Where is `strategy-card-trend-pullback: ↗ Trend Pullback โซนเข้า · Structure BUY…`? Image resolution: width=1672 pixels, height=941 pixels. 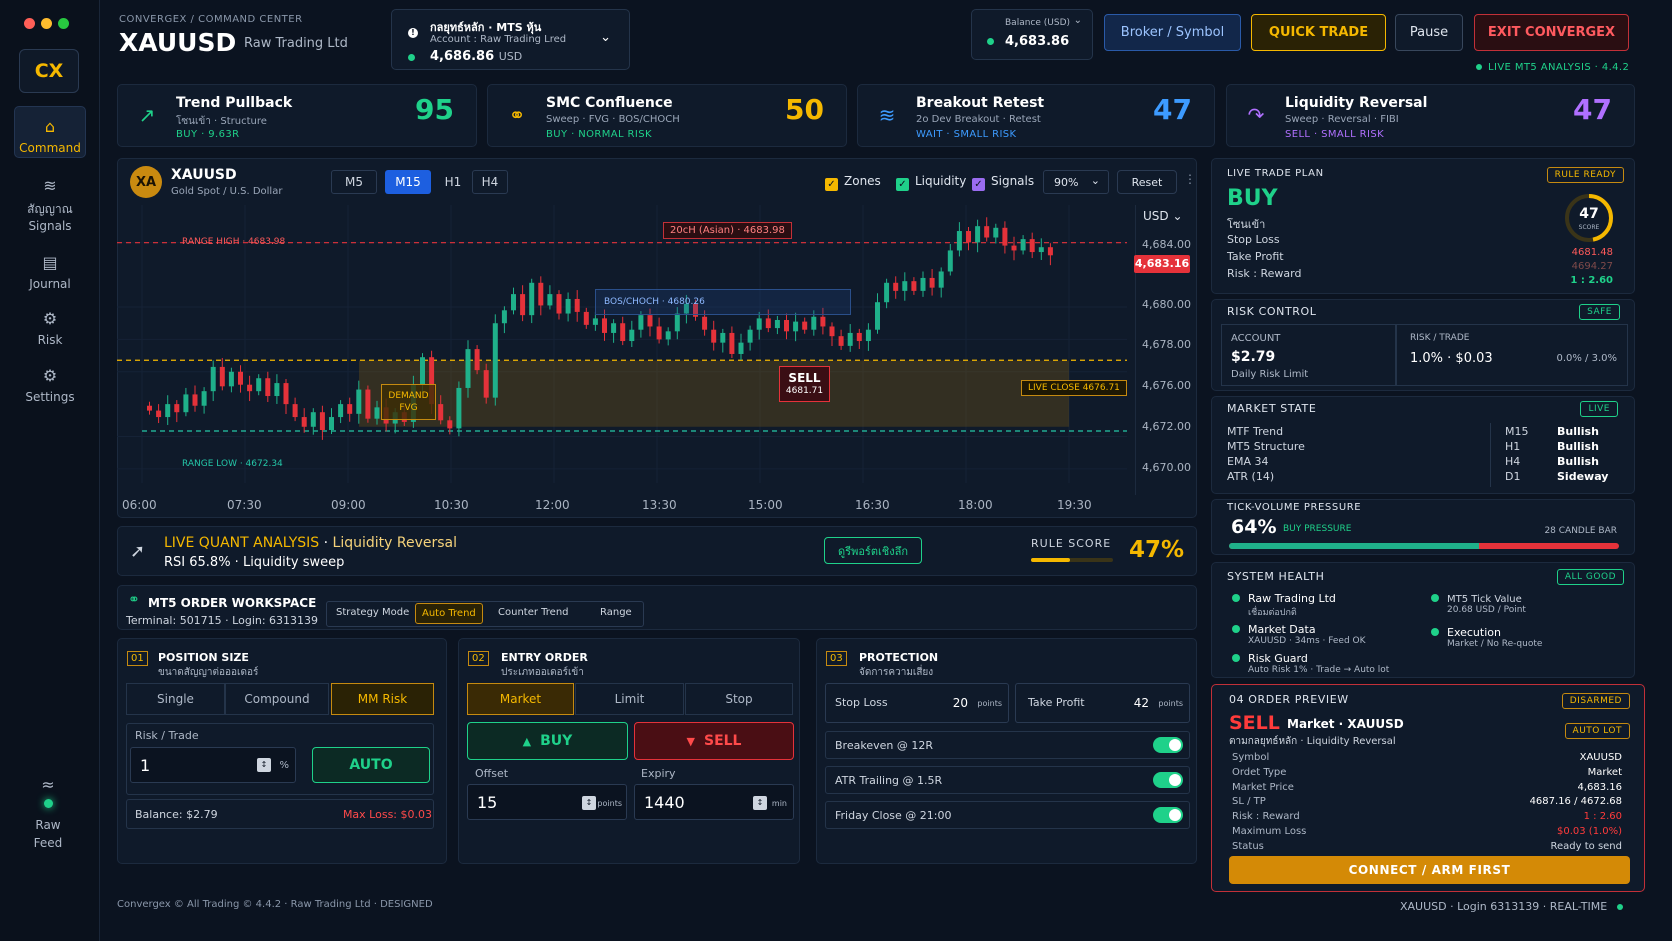 strategy-card-trend-pullback: ↗ Trend Pullback โซนเข้า · Structure BUY… is located at coordinates (297, 115).